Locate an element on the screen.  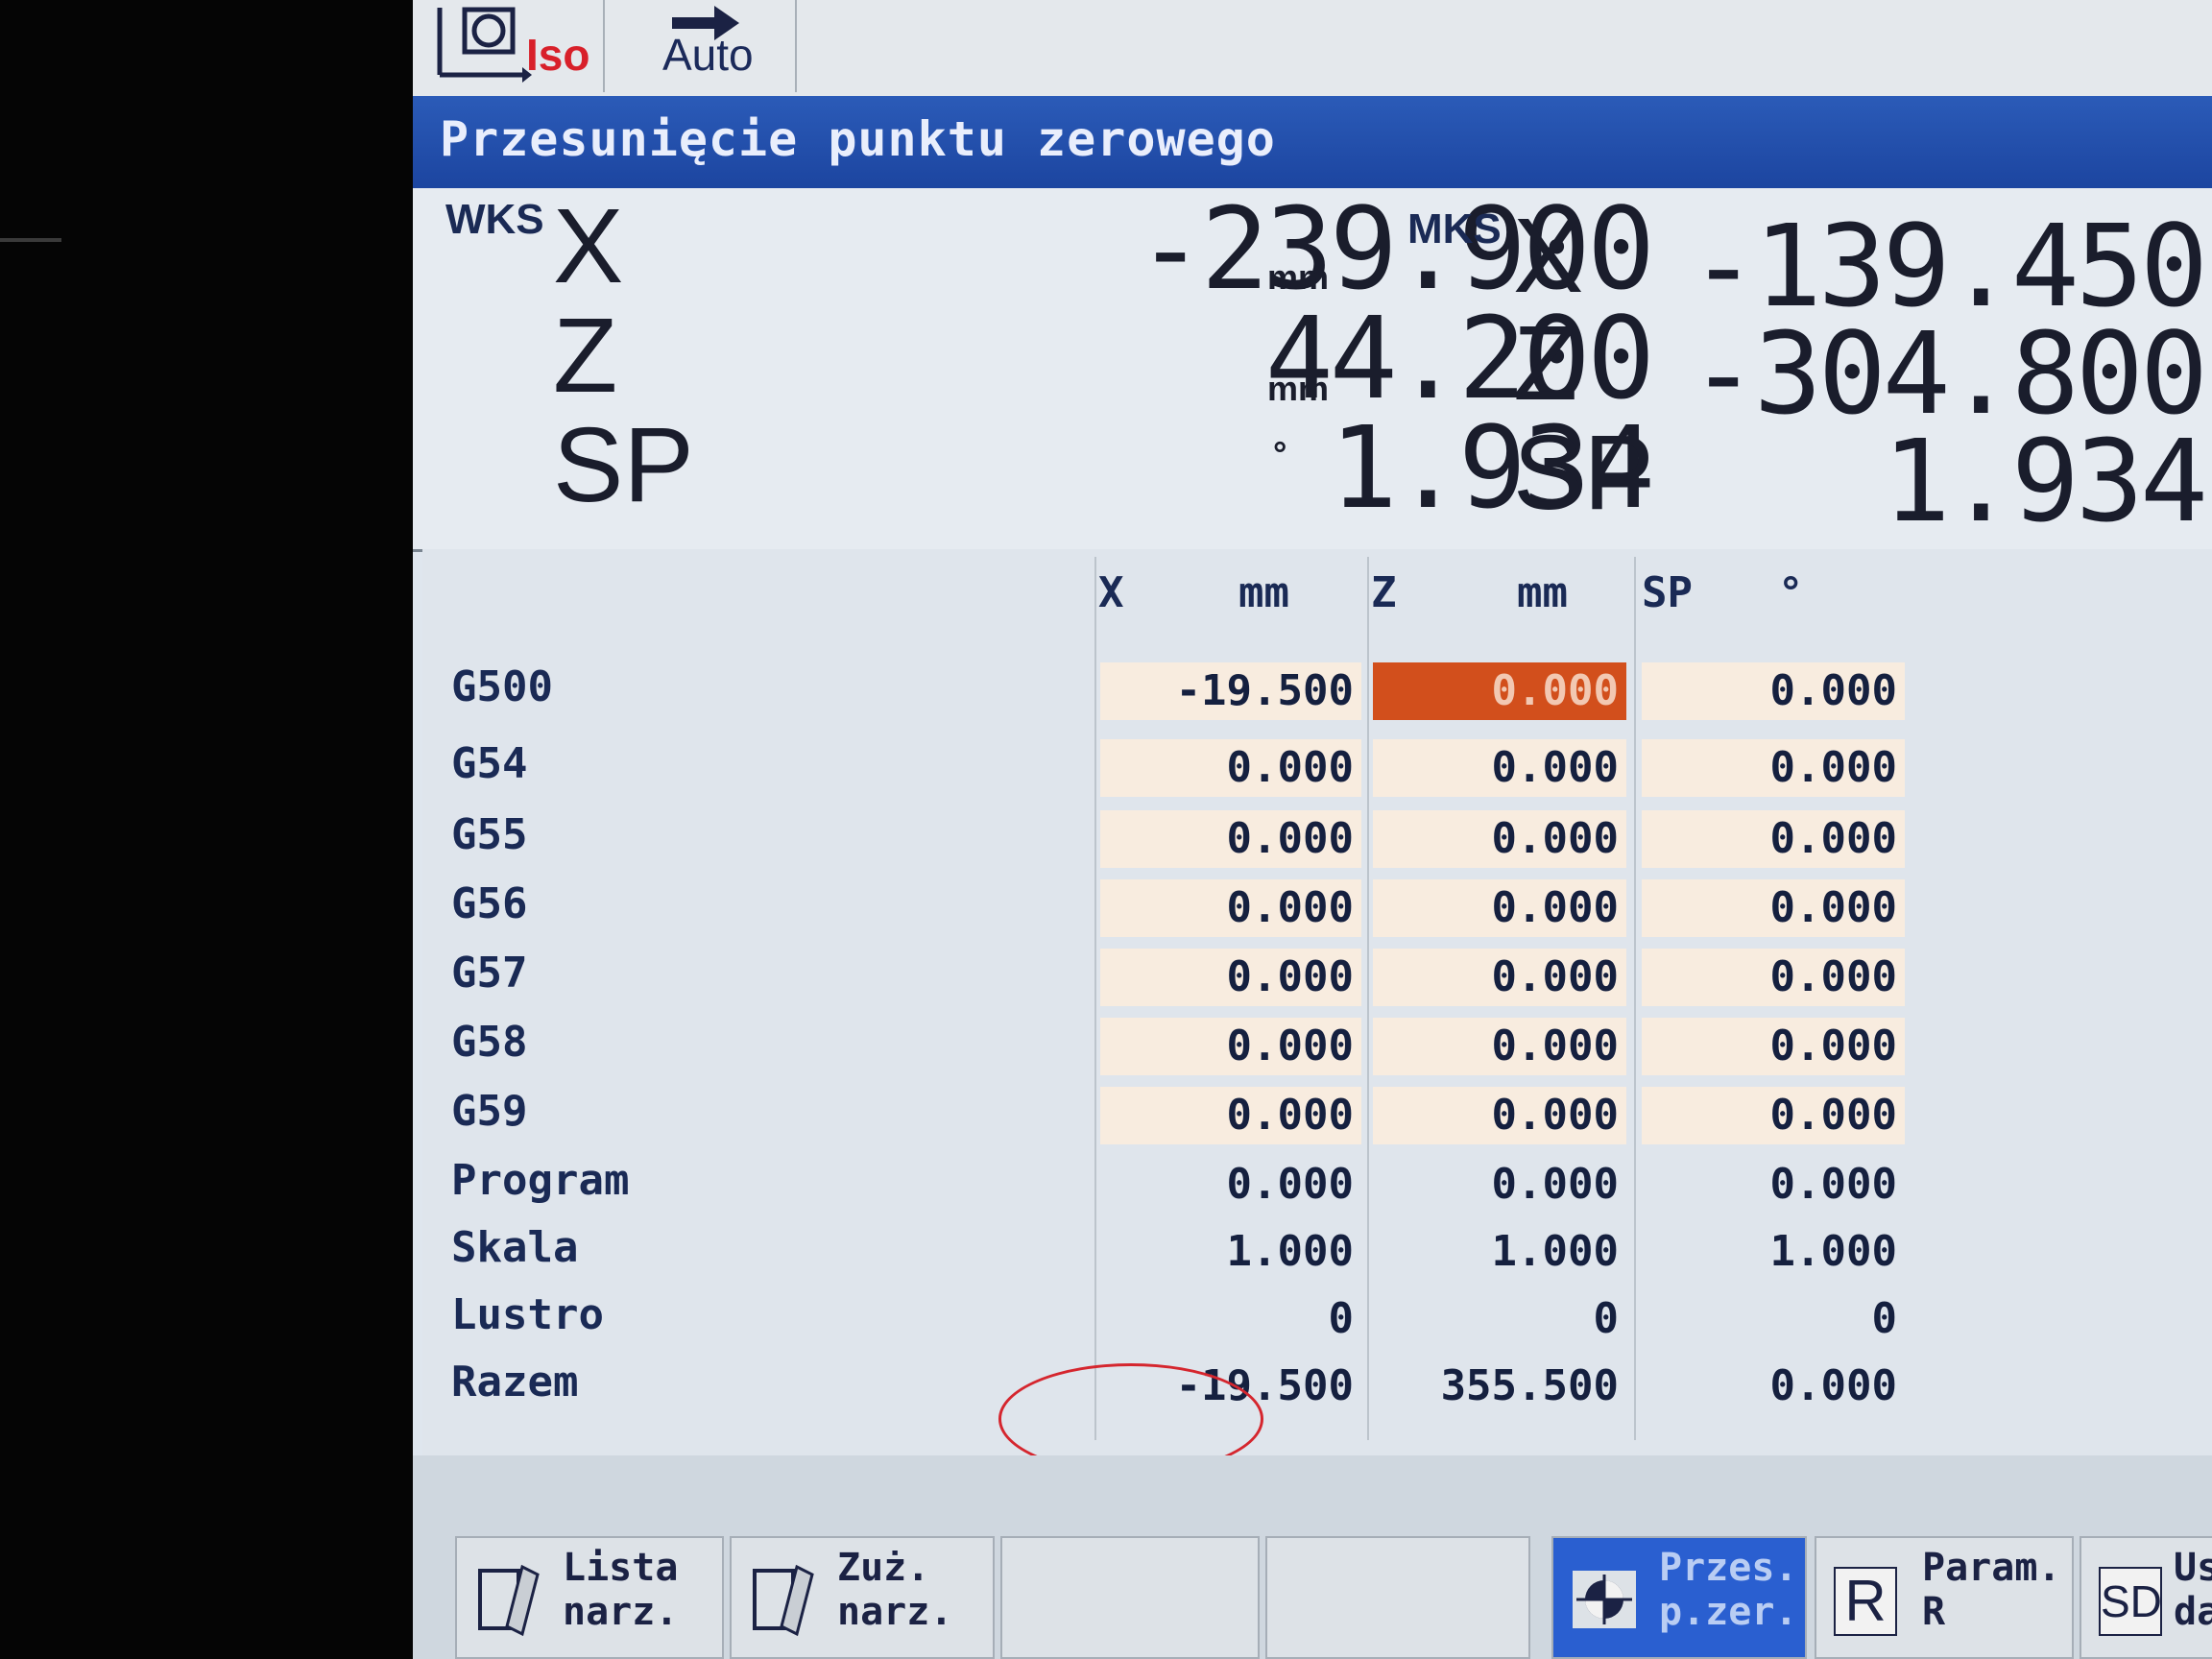
tool-list-icon is located at coordinates (509, 1600).